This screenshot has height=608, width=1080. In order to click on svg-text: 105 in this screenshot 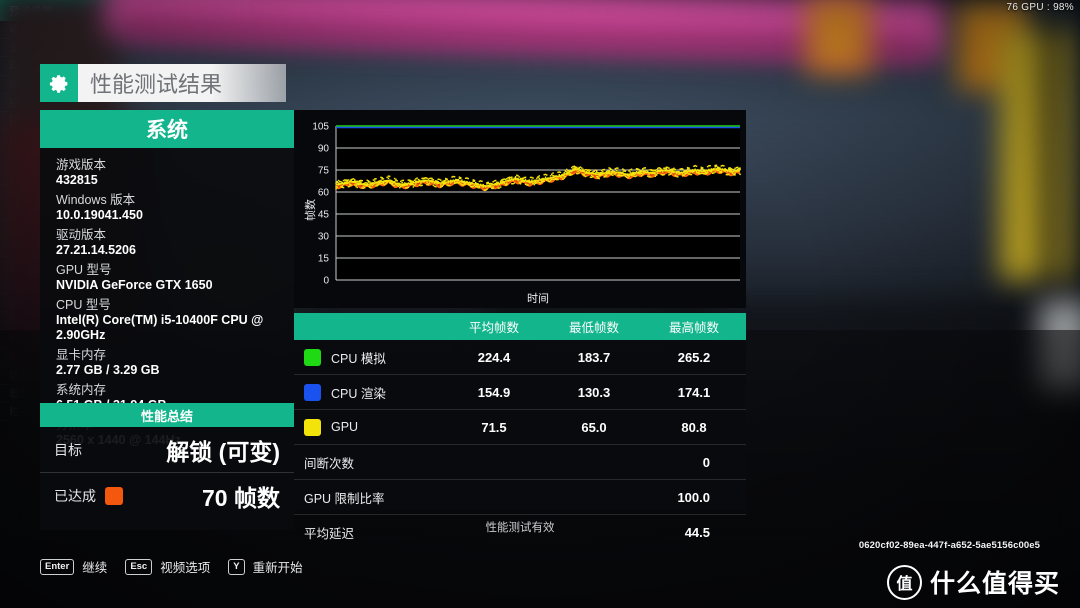, I will do `click(320, 127)`.